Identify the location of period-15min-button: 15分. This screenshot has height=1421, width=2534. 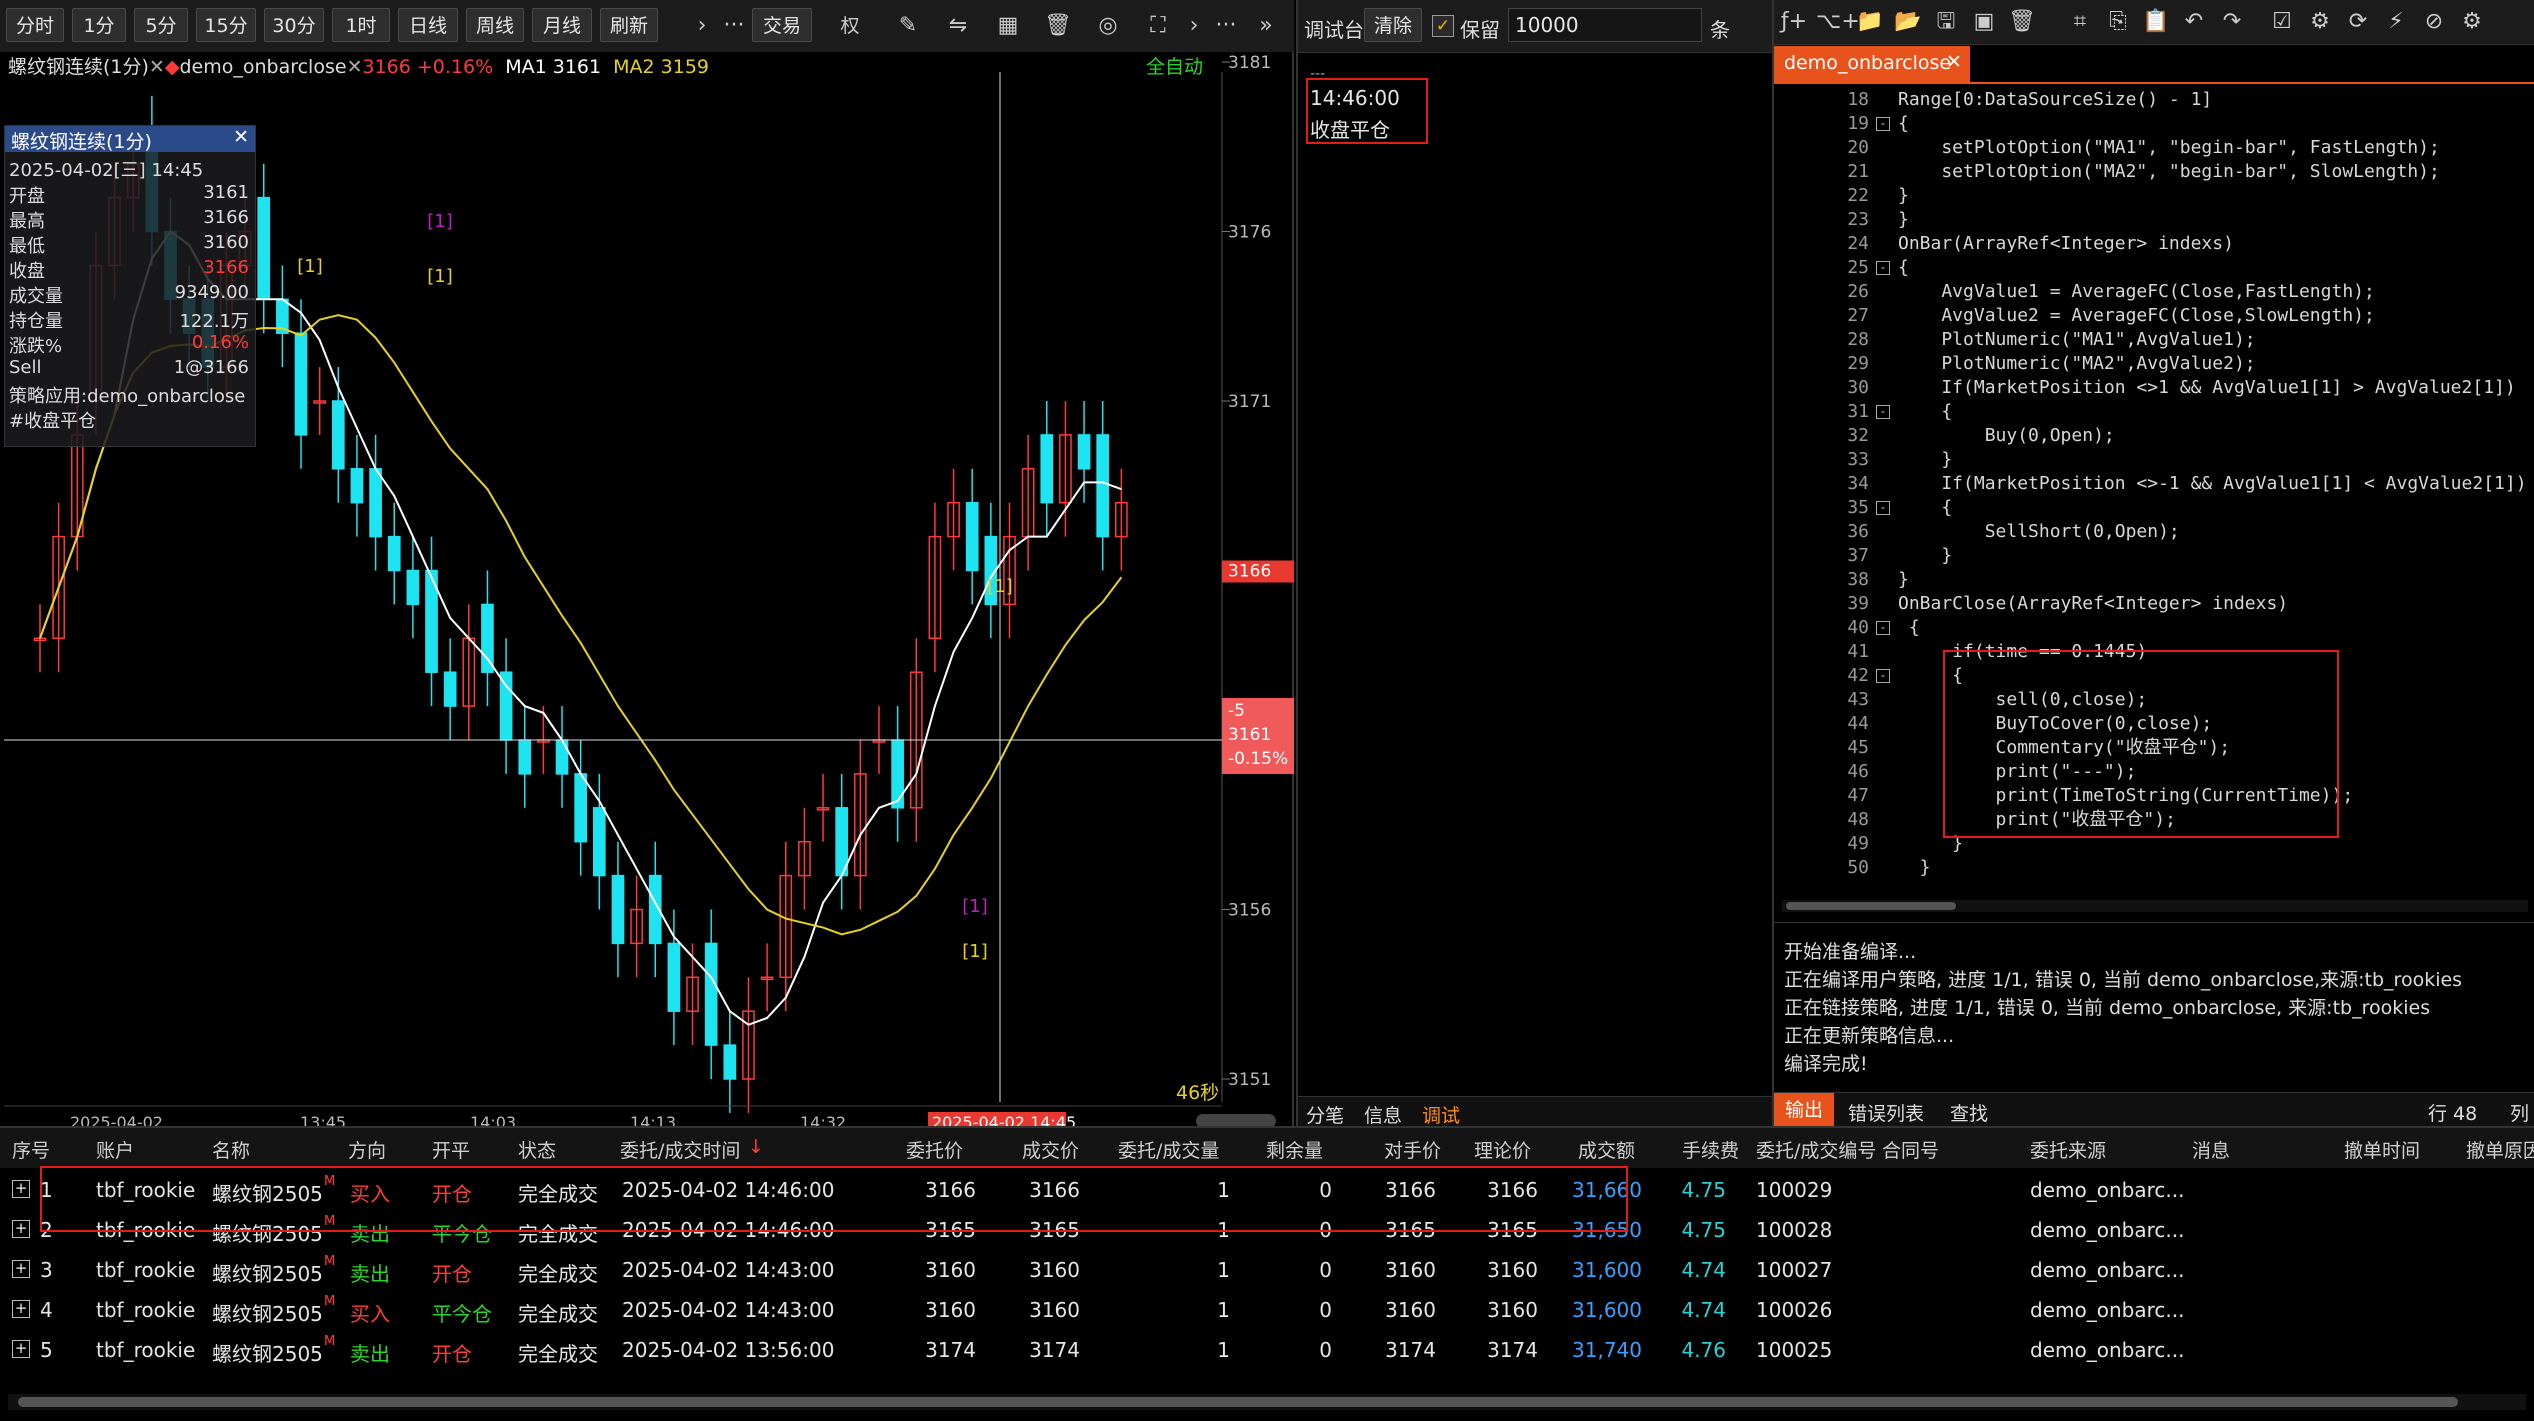
(226, 25).